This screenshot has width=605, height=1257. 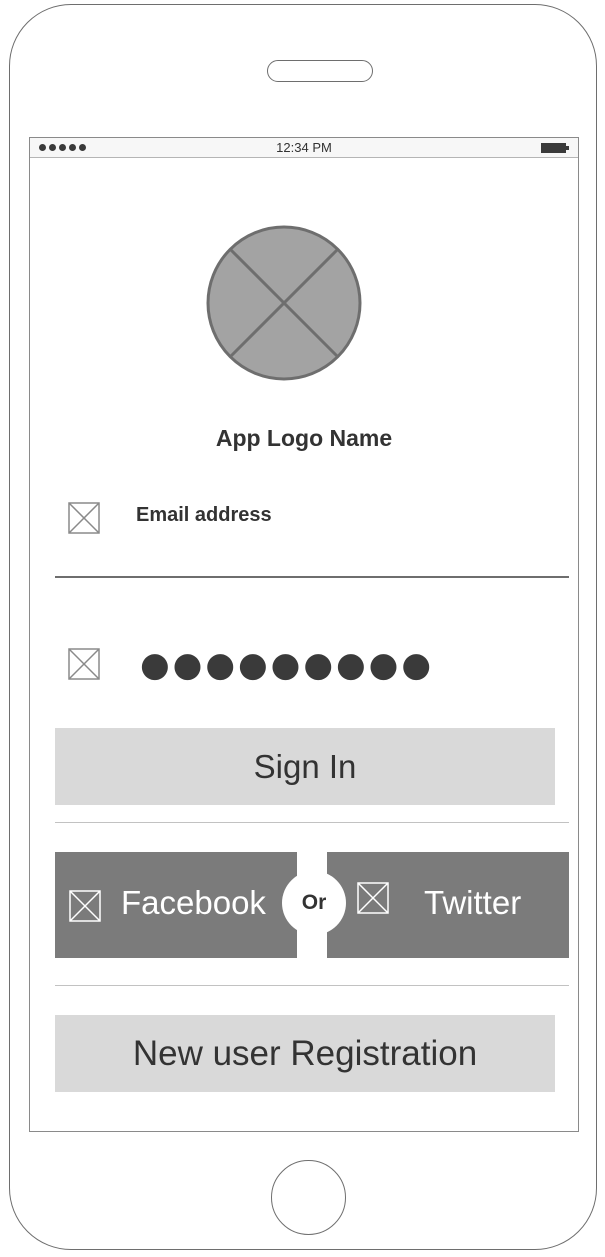 What do you see at coordinates (84, 518) in the screenshot?
I see `email-placeholder-icon` at bounding box center [84, 518].